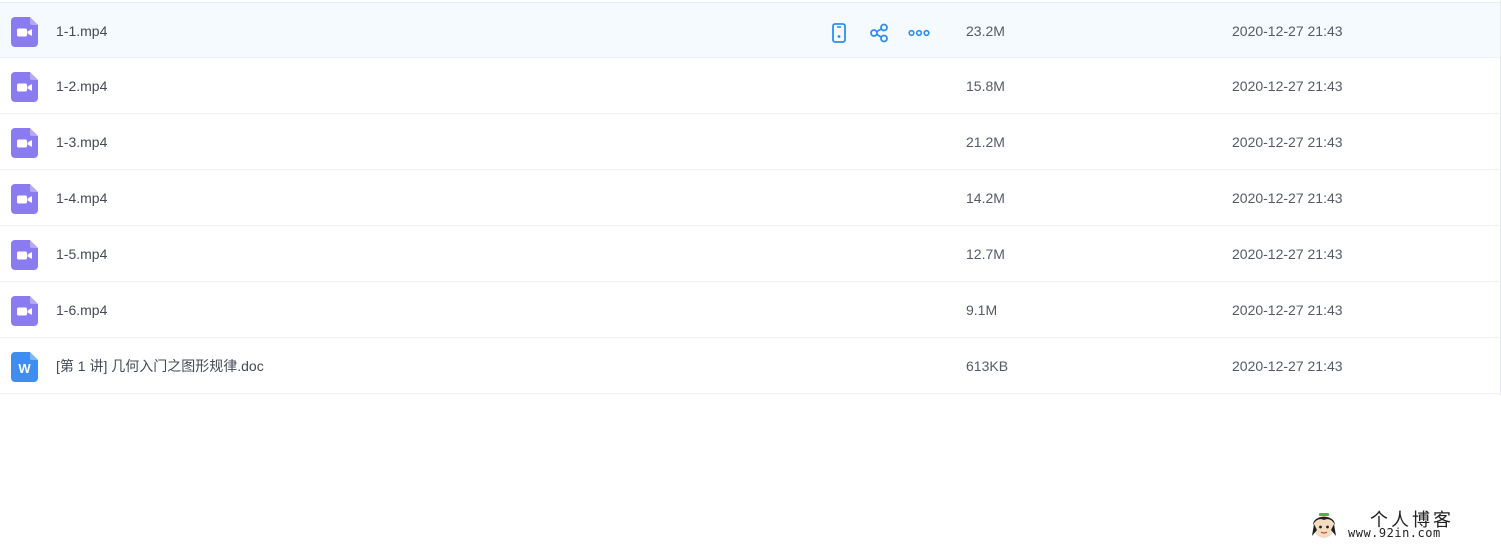  I want to click on phone-icon, so click(839, 33).